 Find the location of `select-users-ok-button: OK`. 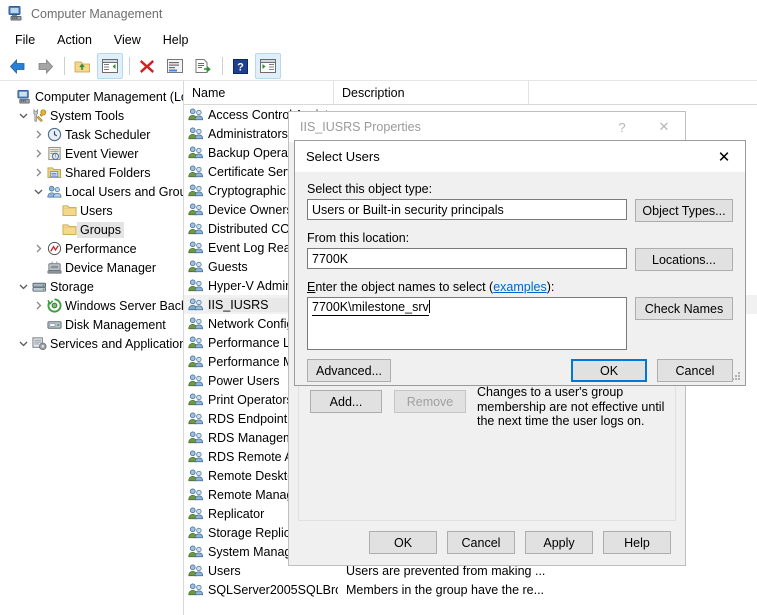

select-users-ok-button: OK is located at coordinates (609, 370).